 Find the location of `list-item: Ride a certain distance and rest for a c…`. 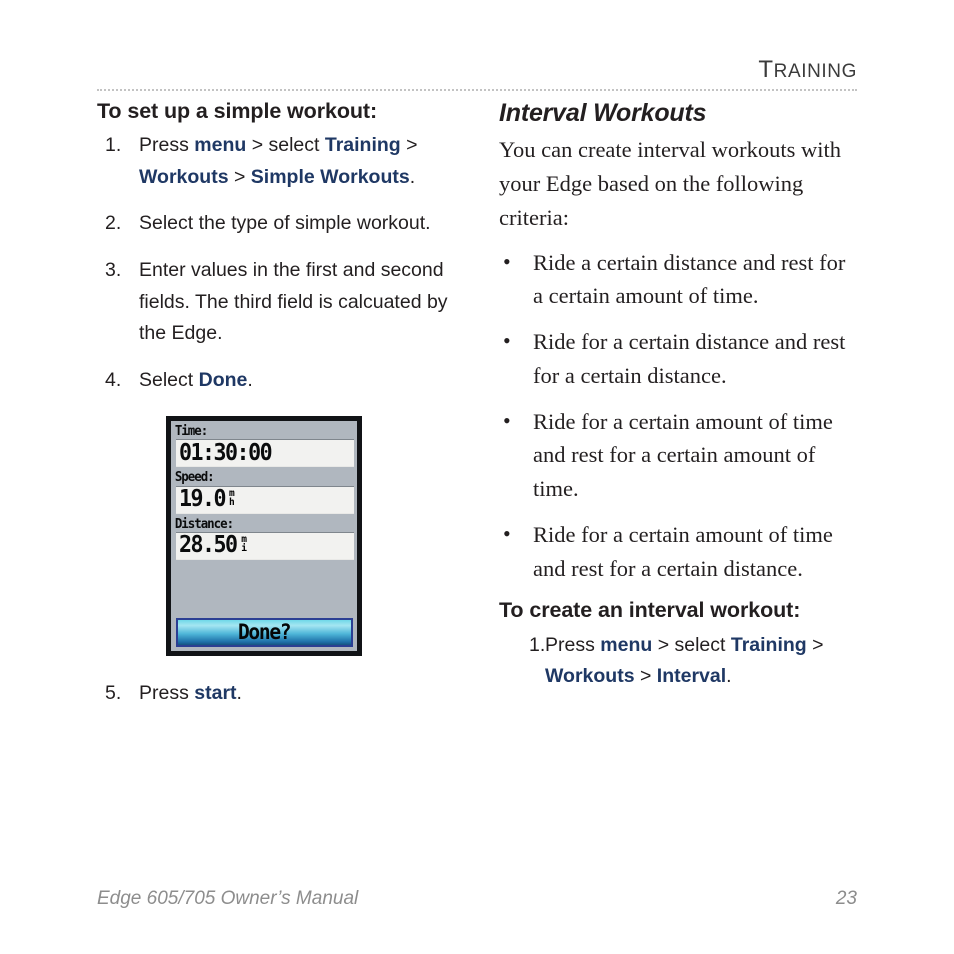

list-item: Ride a certain distance and rest for a c… is located at coordinates (679, 279).